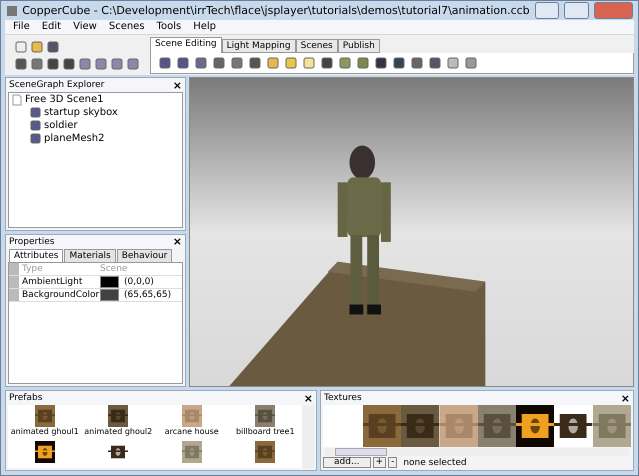 The image size is (639, 476). What do you see at coordinates (58, 295) in the screenshot?
I see `property-name: BackgroundColor` at bounding box center [58, 295].